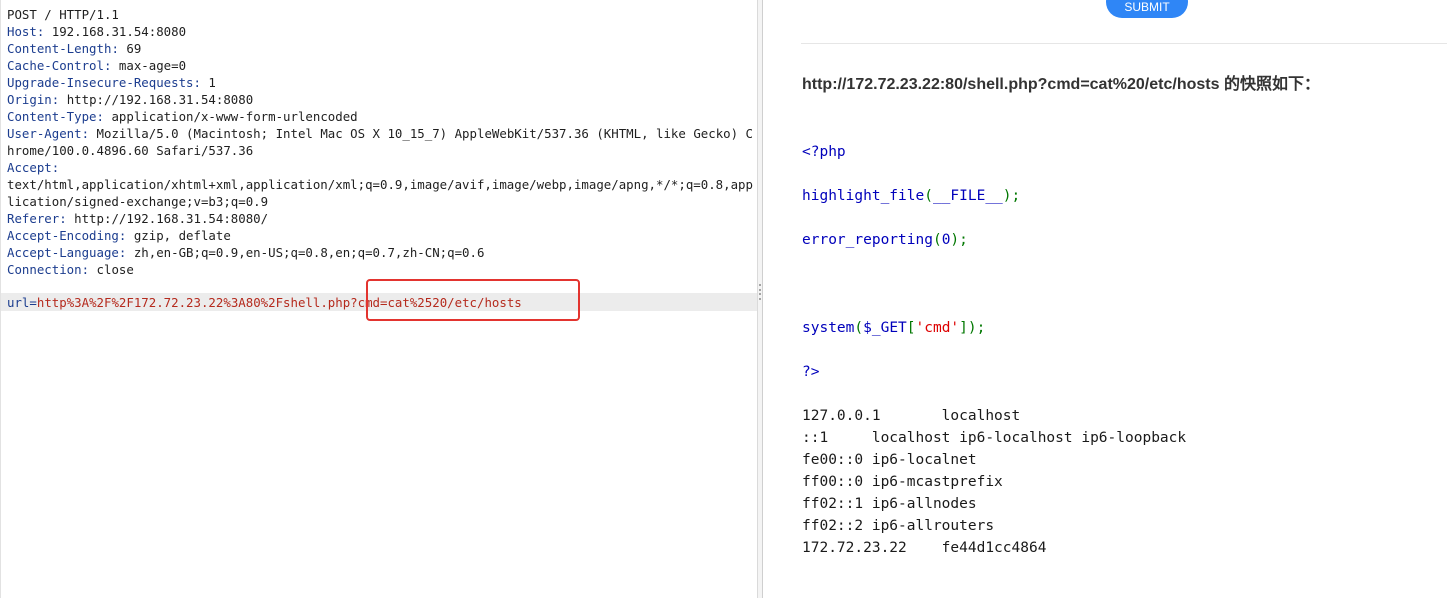  I want to click on header-name: Accept, so click(29, 167).